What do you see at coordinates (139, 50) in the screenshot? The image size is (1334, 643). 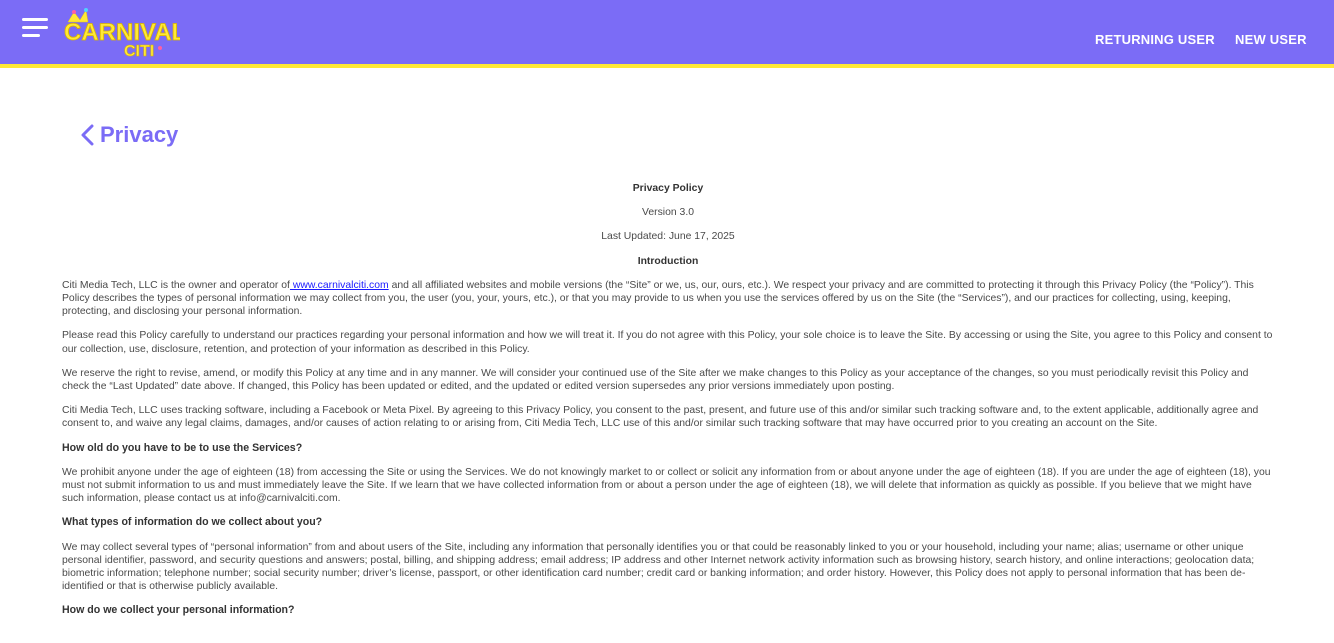 I see `logo-text-bottom: CITI` at bounding box center [139, 50].